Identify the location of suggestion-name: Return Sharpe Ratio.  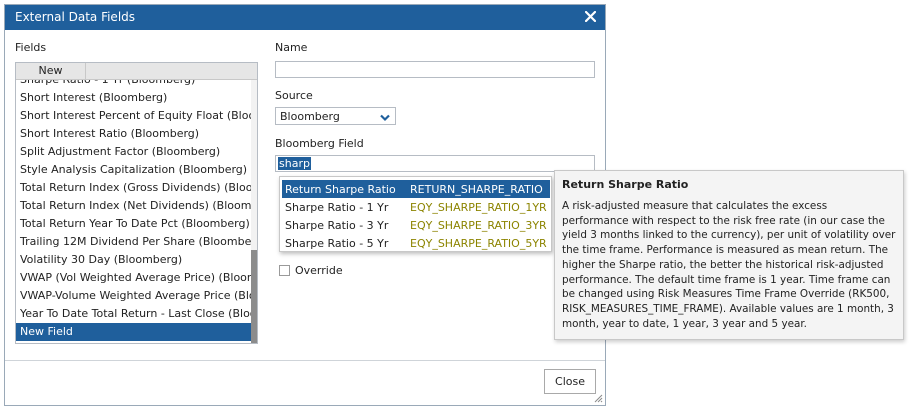
(340, 189).